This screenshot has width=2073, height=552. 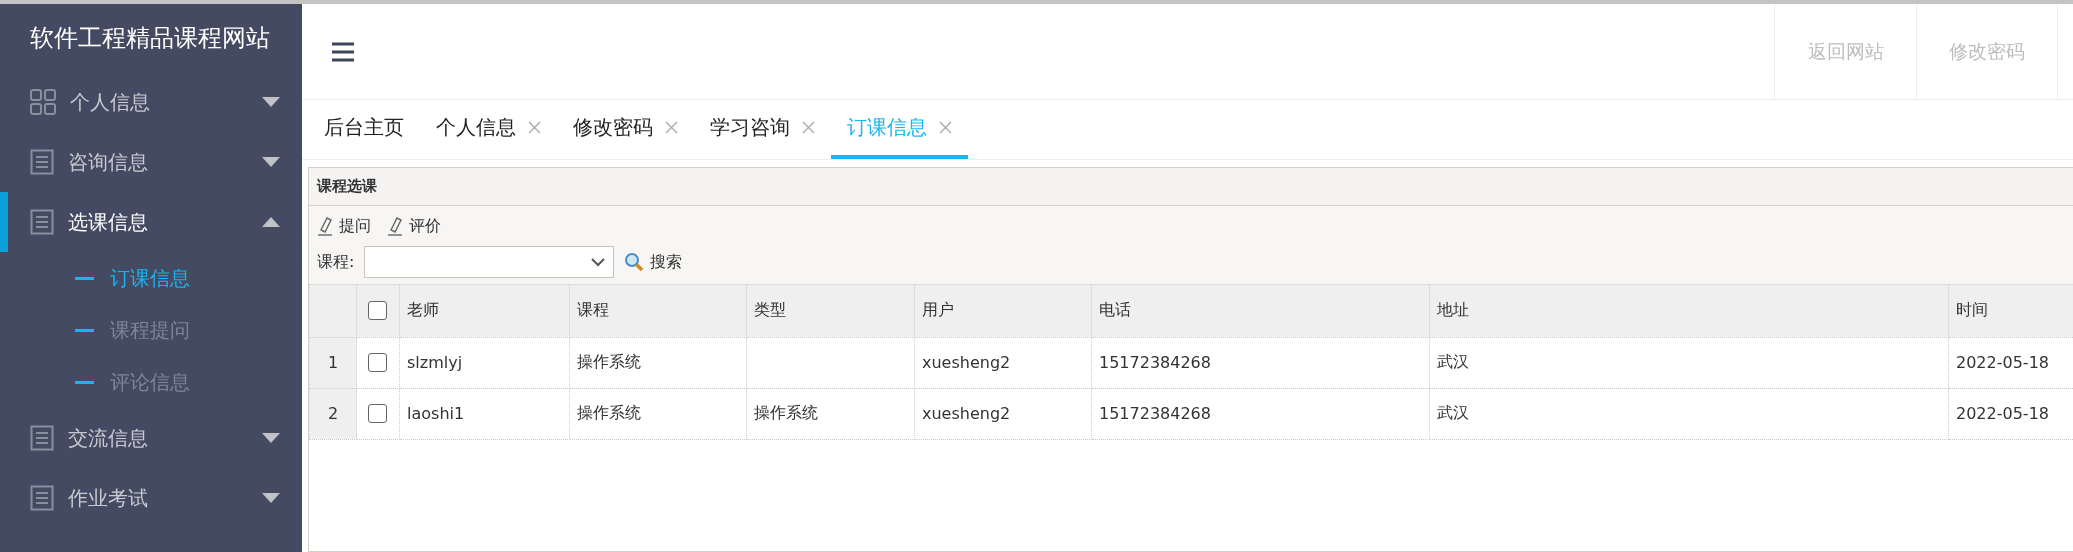 I want to click on column-header: 类型, so click(x=830, y=311).